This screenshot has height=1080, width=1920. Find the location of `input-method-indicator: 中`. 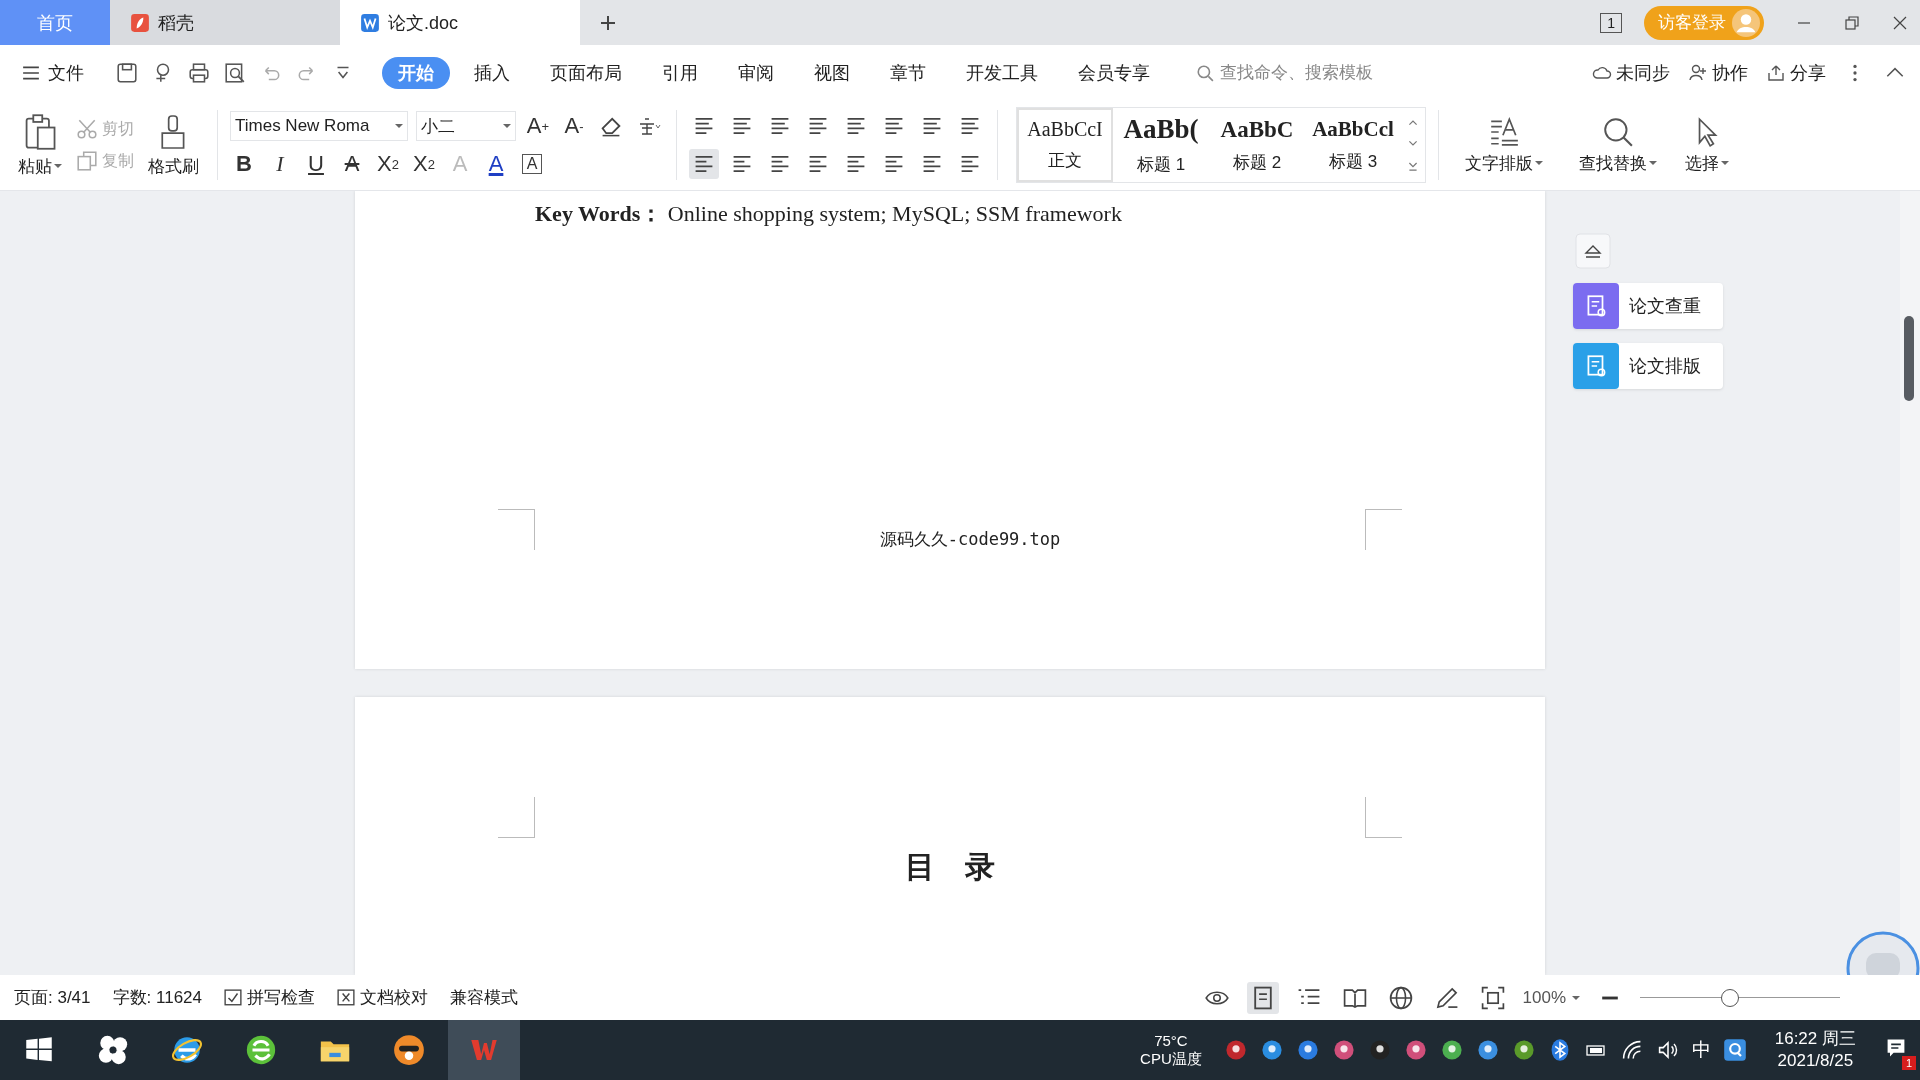

input-method-indicator: 中 is located at coordinates (1701, 1050).